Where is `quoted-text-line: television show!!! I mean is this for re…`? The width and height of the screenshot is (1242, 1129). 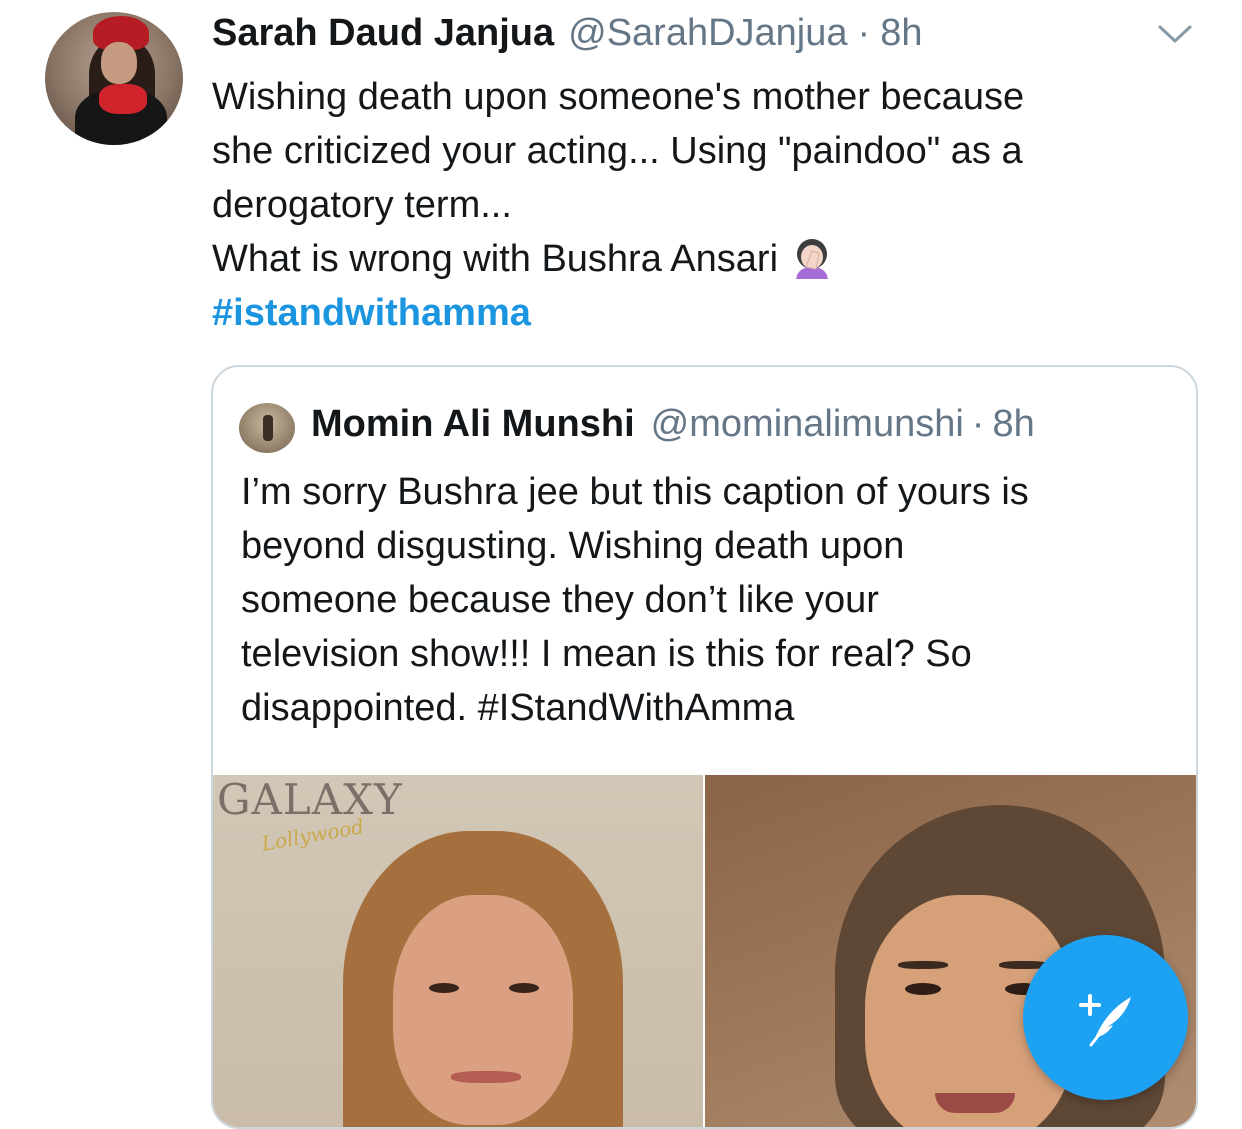
quoted-text-line: television show!!! I mean is this for re… is located at coordinates (606, 654).